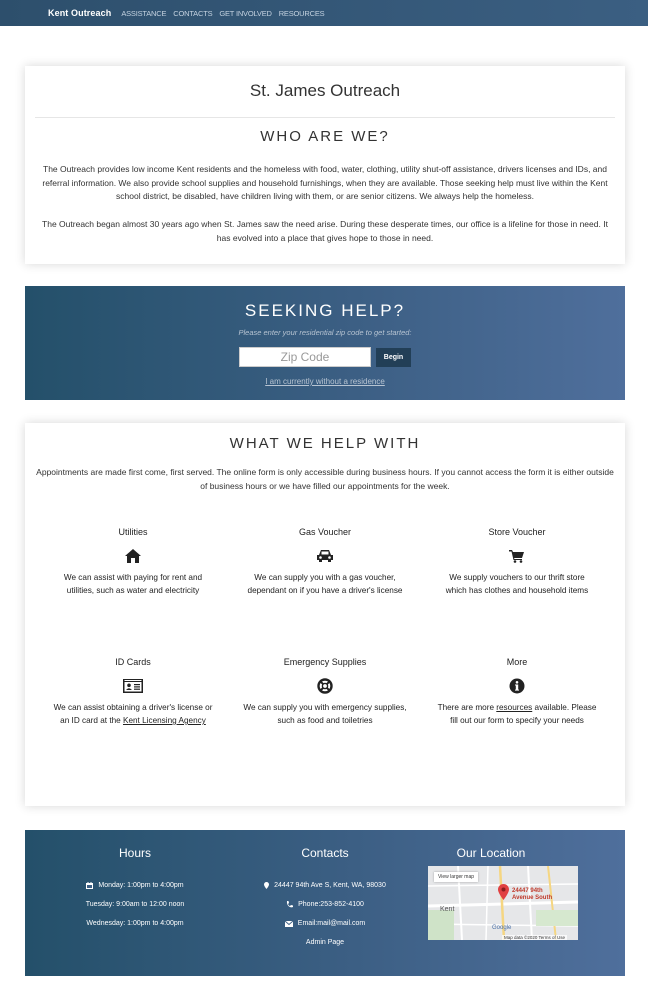  Describe the element at coordinates (288, 923) in the screenshot. I see `envelope-icon` at that location.